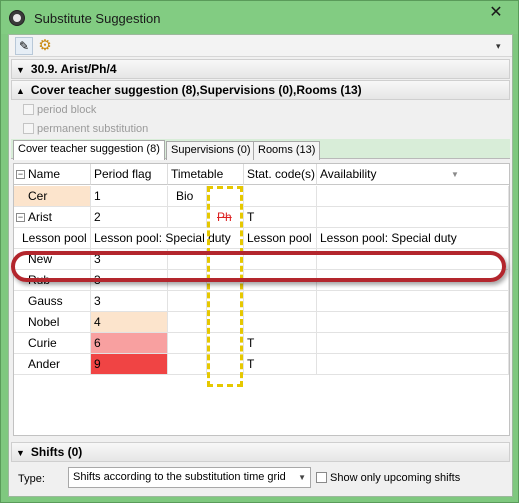 The image size is (519, 503). I want to click on cell-period-flag: 6, so click(129, 343).